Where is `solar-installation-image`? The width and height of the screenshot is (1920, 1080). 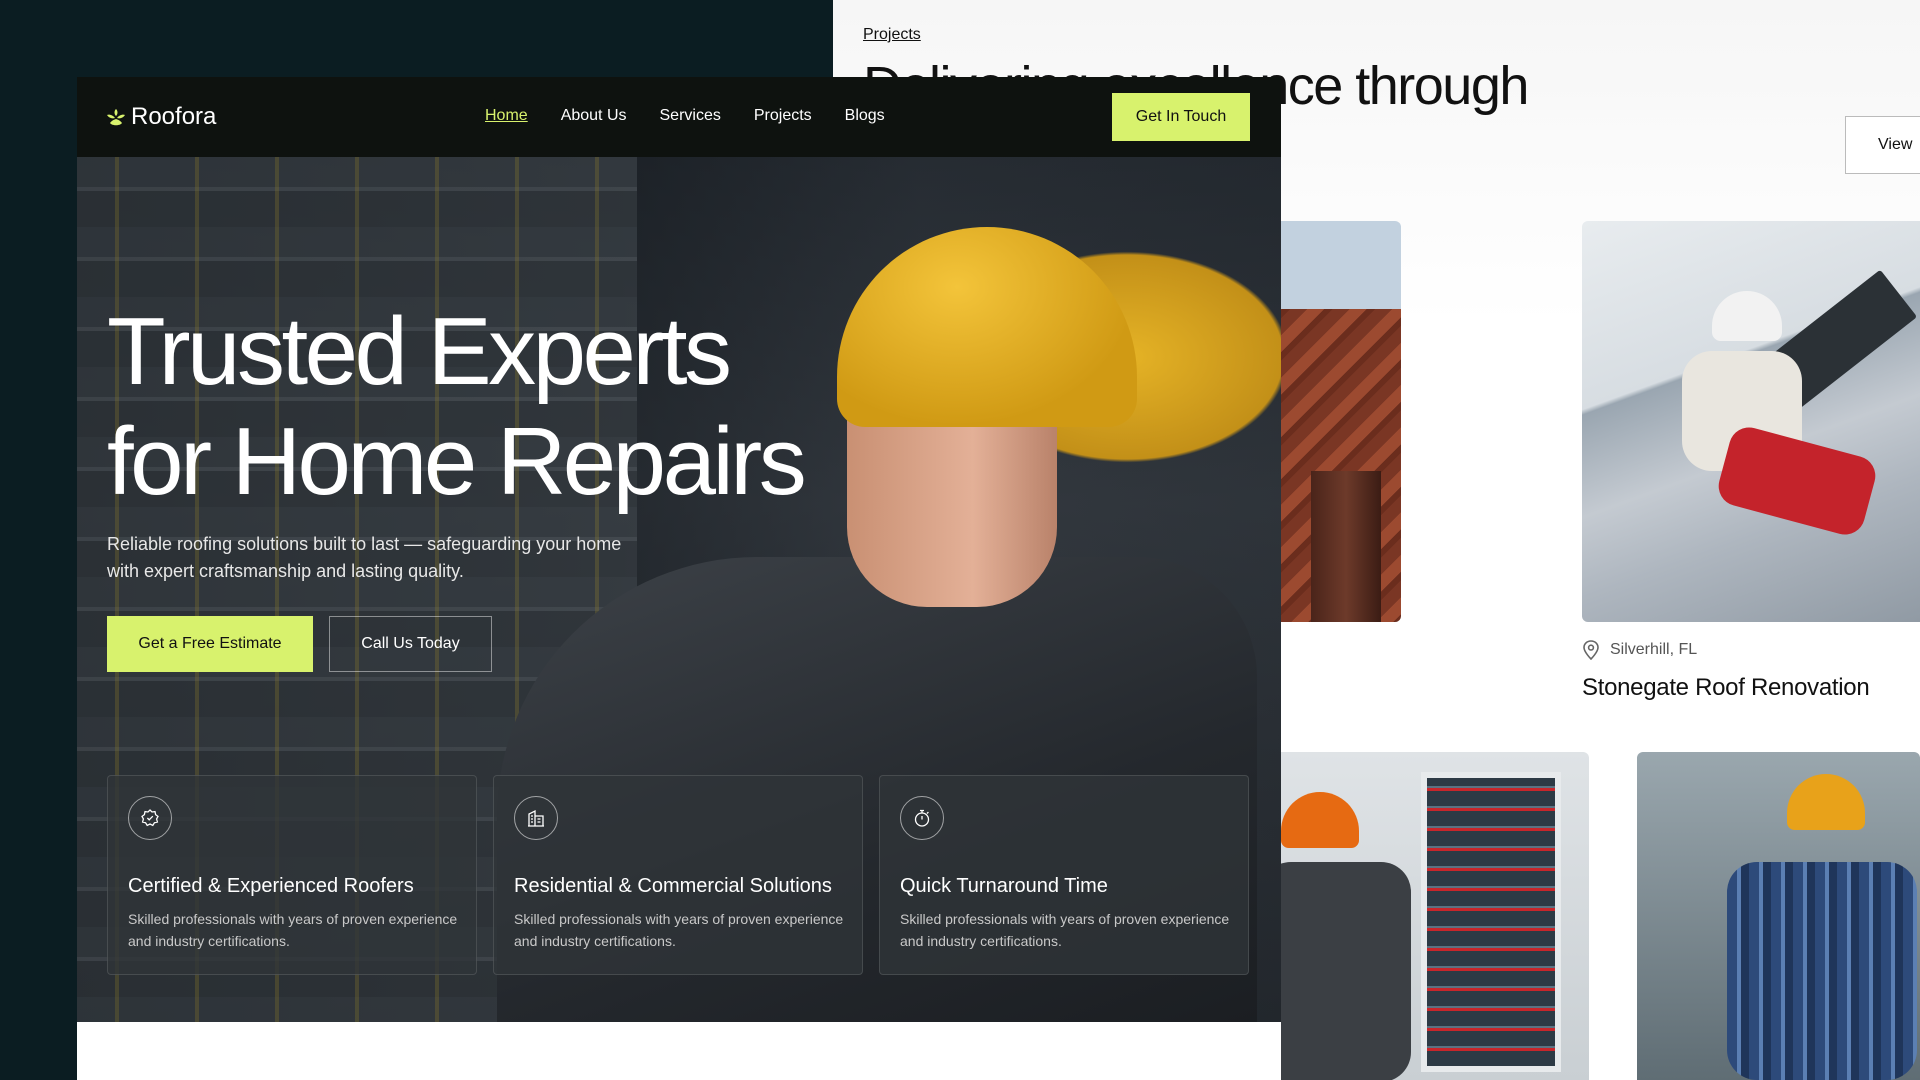 solar-installation-image is located at coordinates (1751, 421).